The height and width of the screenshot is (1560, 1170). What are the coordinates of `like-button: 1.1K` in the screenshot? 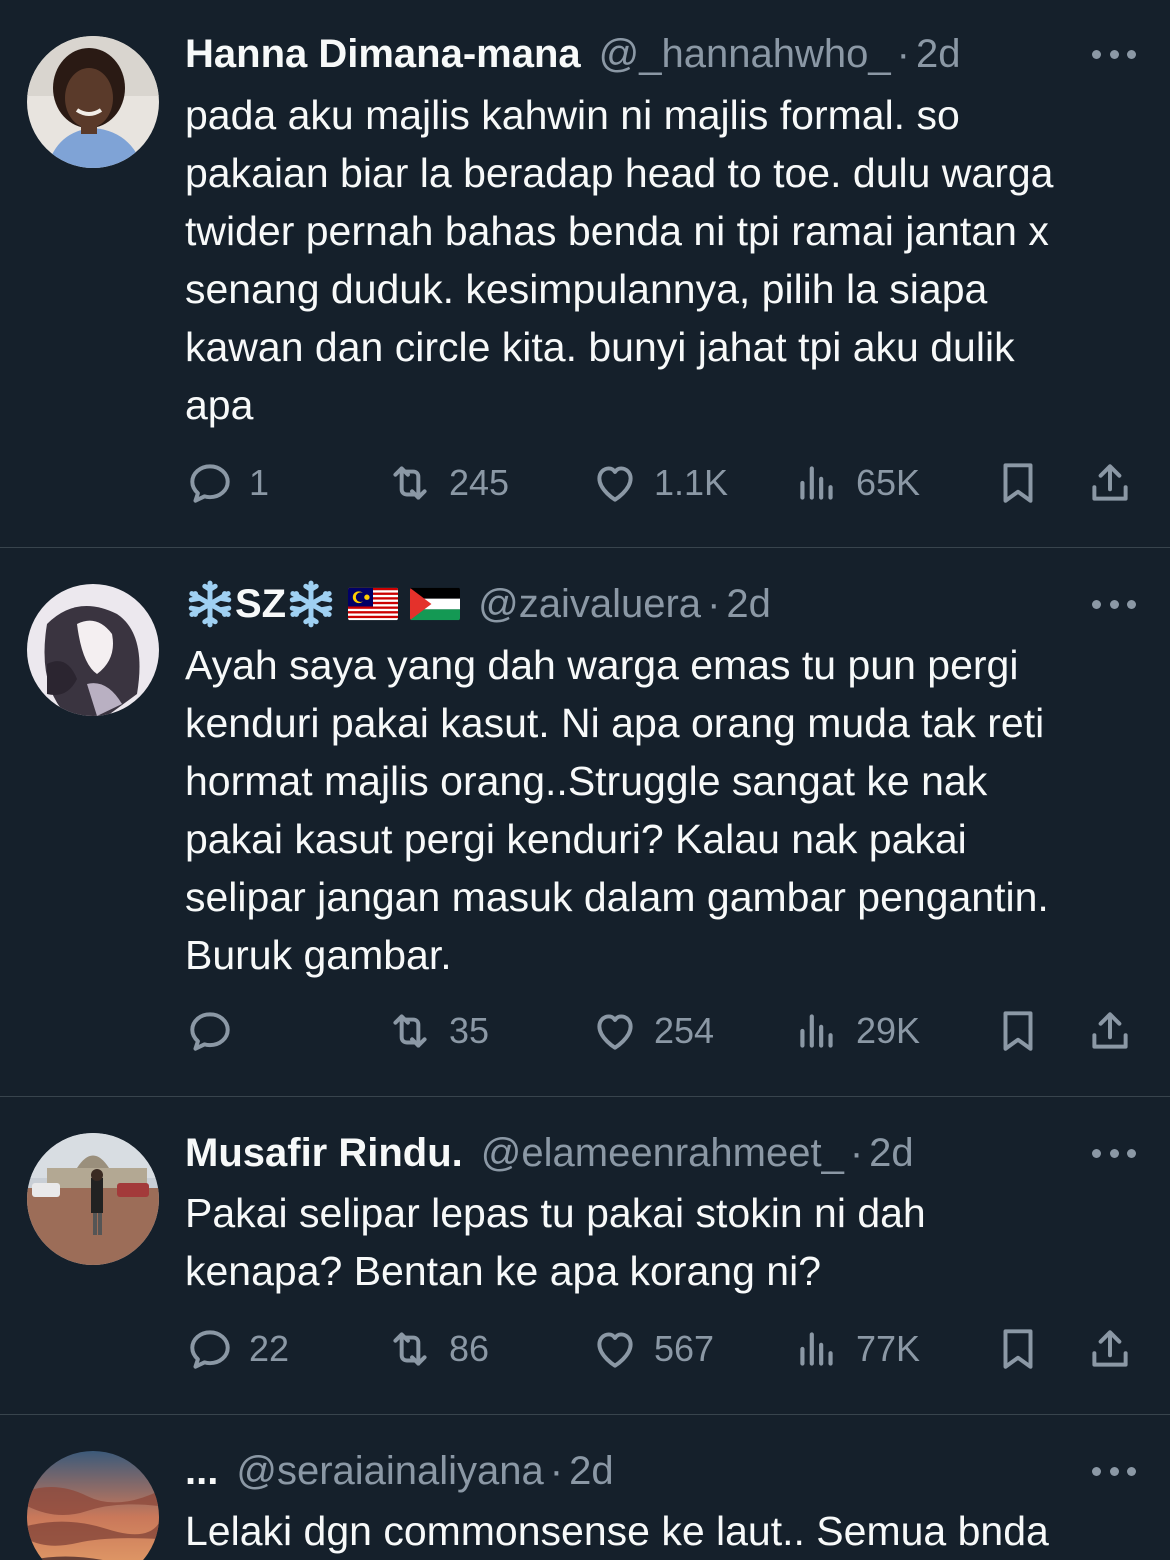 It's located at (659, 483).